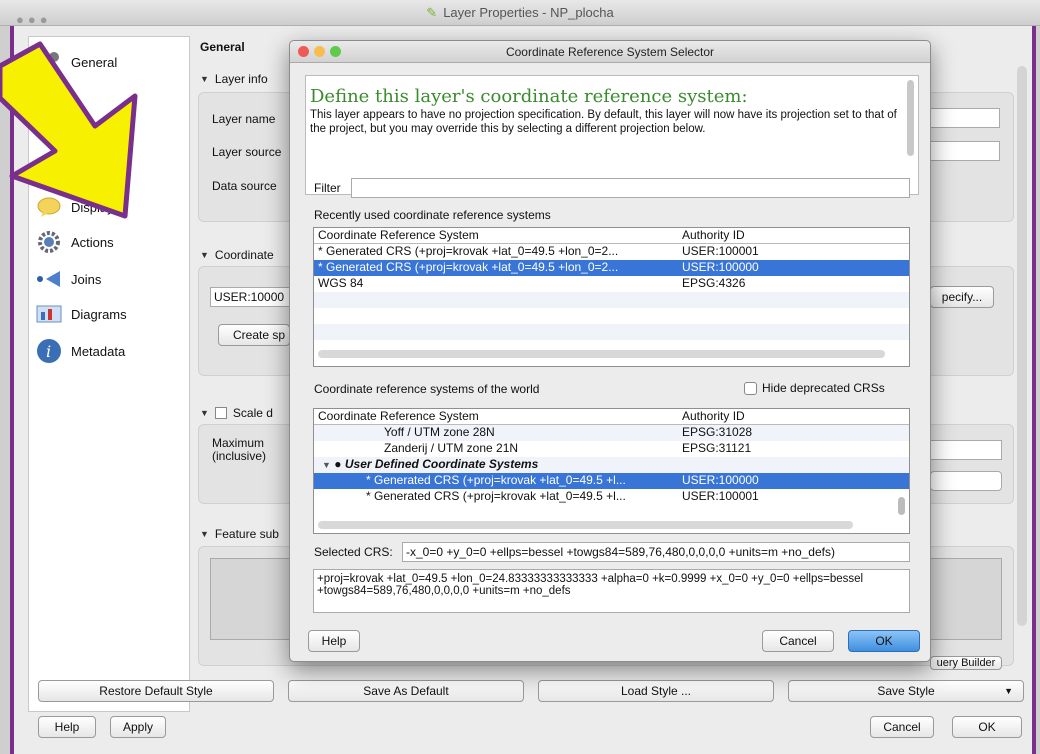 Image resolution: width=1040 pixels, height=754 pixels. I want to click on cancel-button: Cancel, so click(902, 727).